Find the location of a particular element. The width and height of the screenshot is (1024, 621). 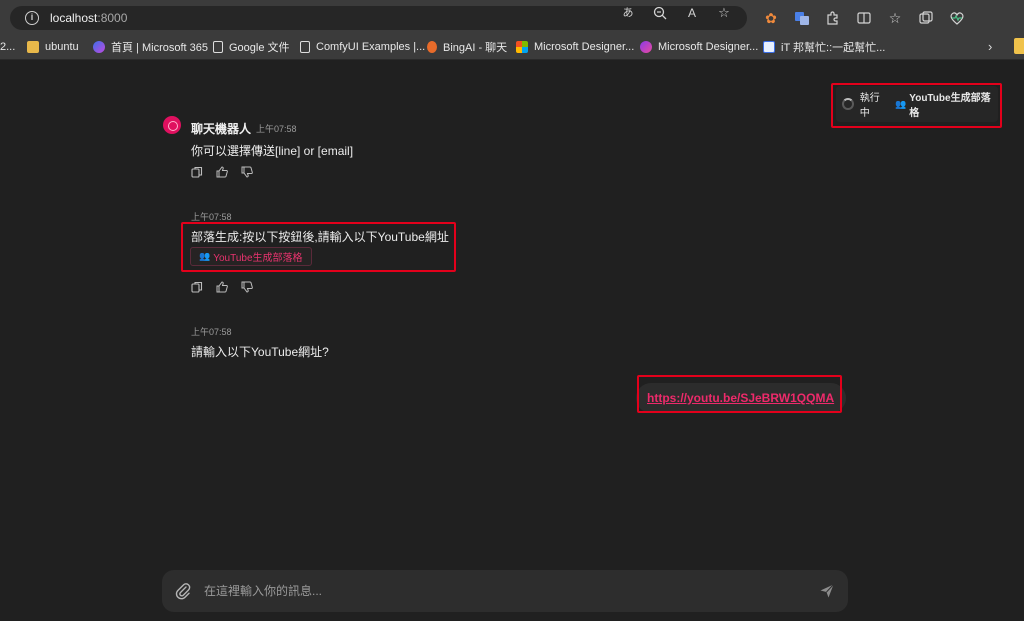

chevron-right-icon: › is located at coordinates (990, 46).